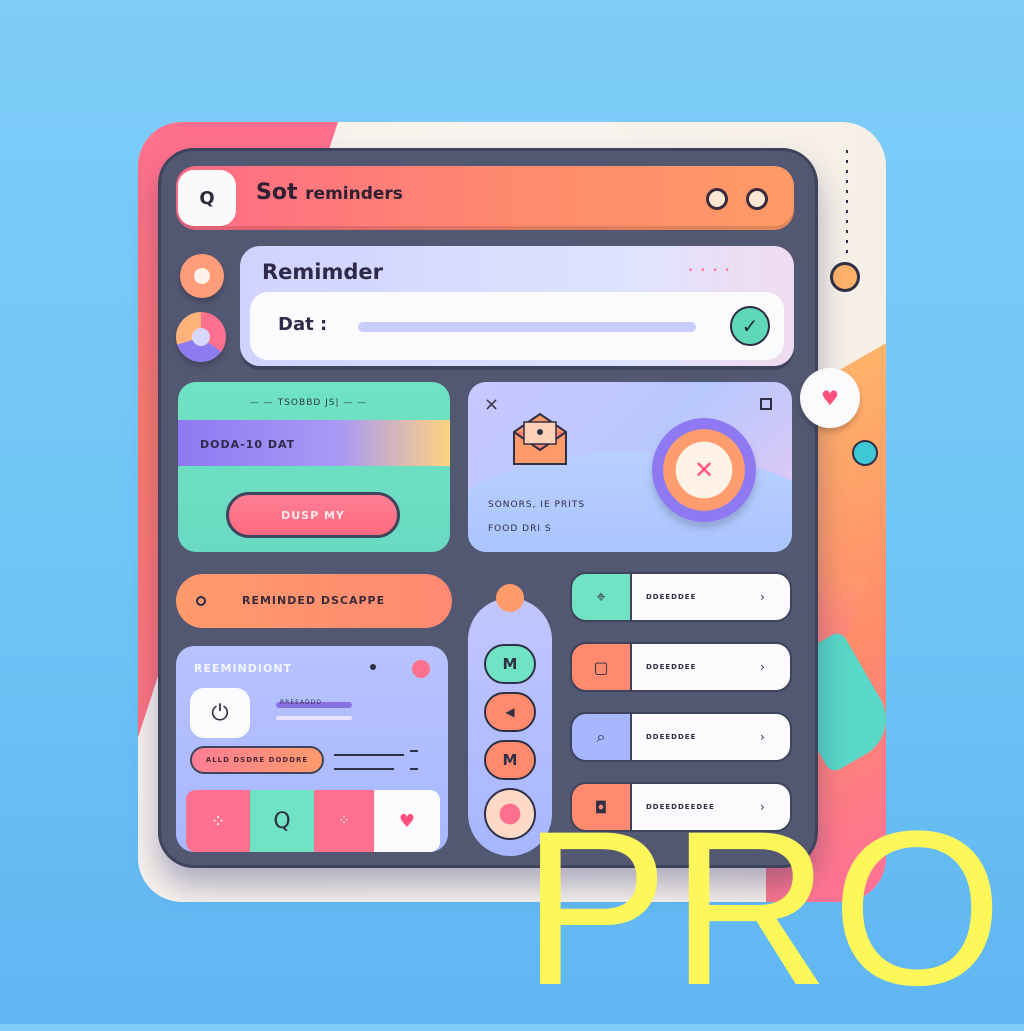 This screenshot has height=1031, width=1024. I want to click on clip-icon: ⌖, so click(601, 597).